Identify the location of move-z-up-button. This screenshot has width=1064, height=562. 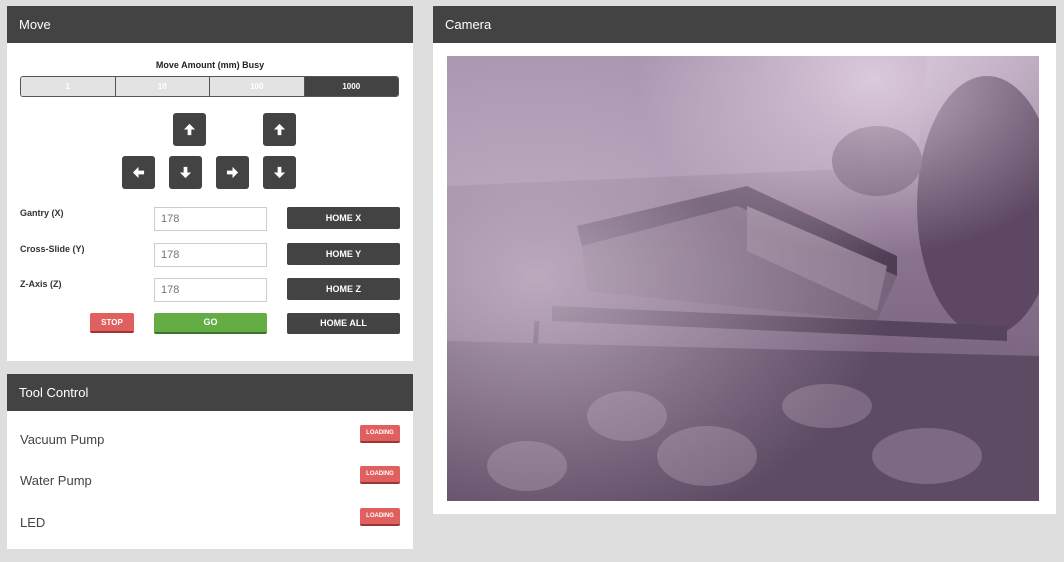
(279, 129).